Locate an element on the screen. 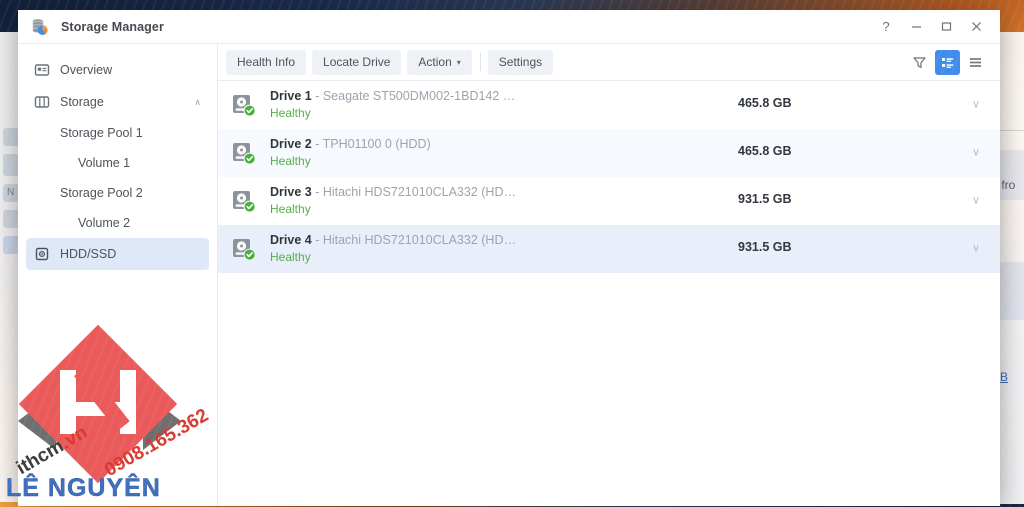 The image size is (1024, 507). sidebar-item-label: Volume 2 is located at coordinates (104, 223).